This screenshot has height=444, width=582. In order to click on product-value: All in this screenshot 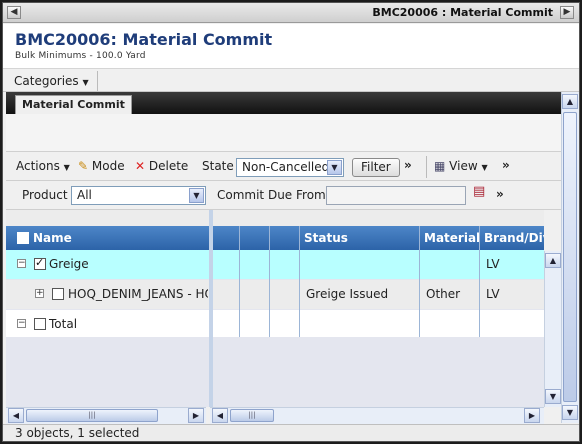, I will do `click(84, 195)`.